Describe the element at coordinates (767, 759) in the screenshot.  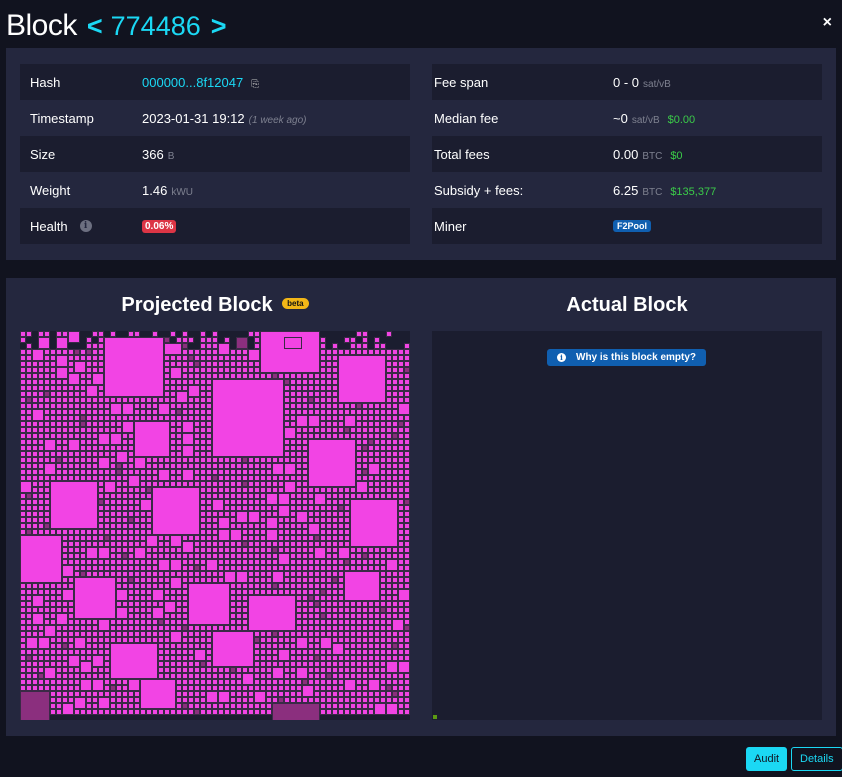
I see `audit-button: Audit` at that location.